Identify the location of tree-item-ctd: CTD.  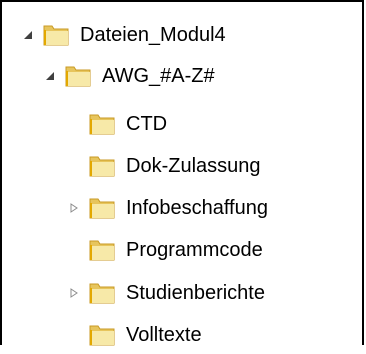
(116, 124).